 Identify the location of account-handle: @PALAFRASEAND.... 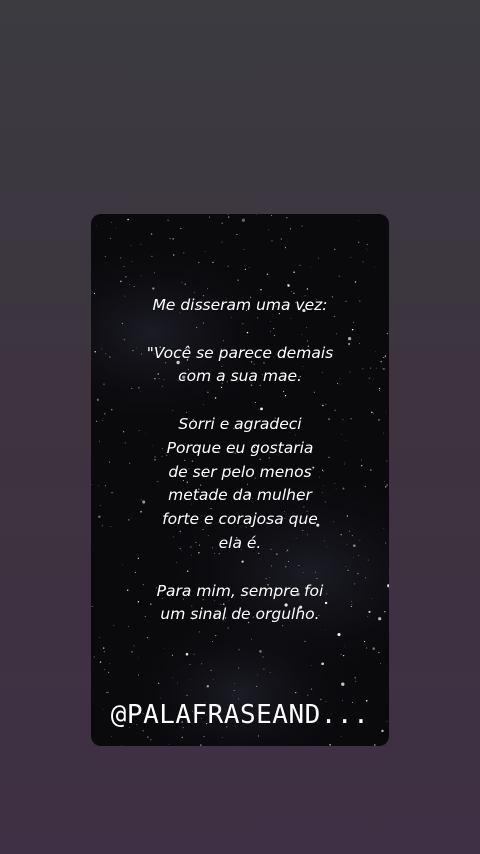
(240, 715).